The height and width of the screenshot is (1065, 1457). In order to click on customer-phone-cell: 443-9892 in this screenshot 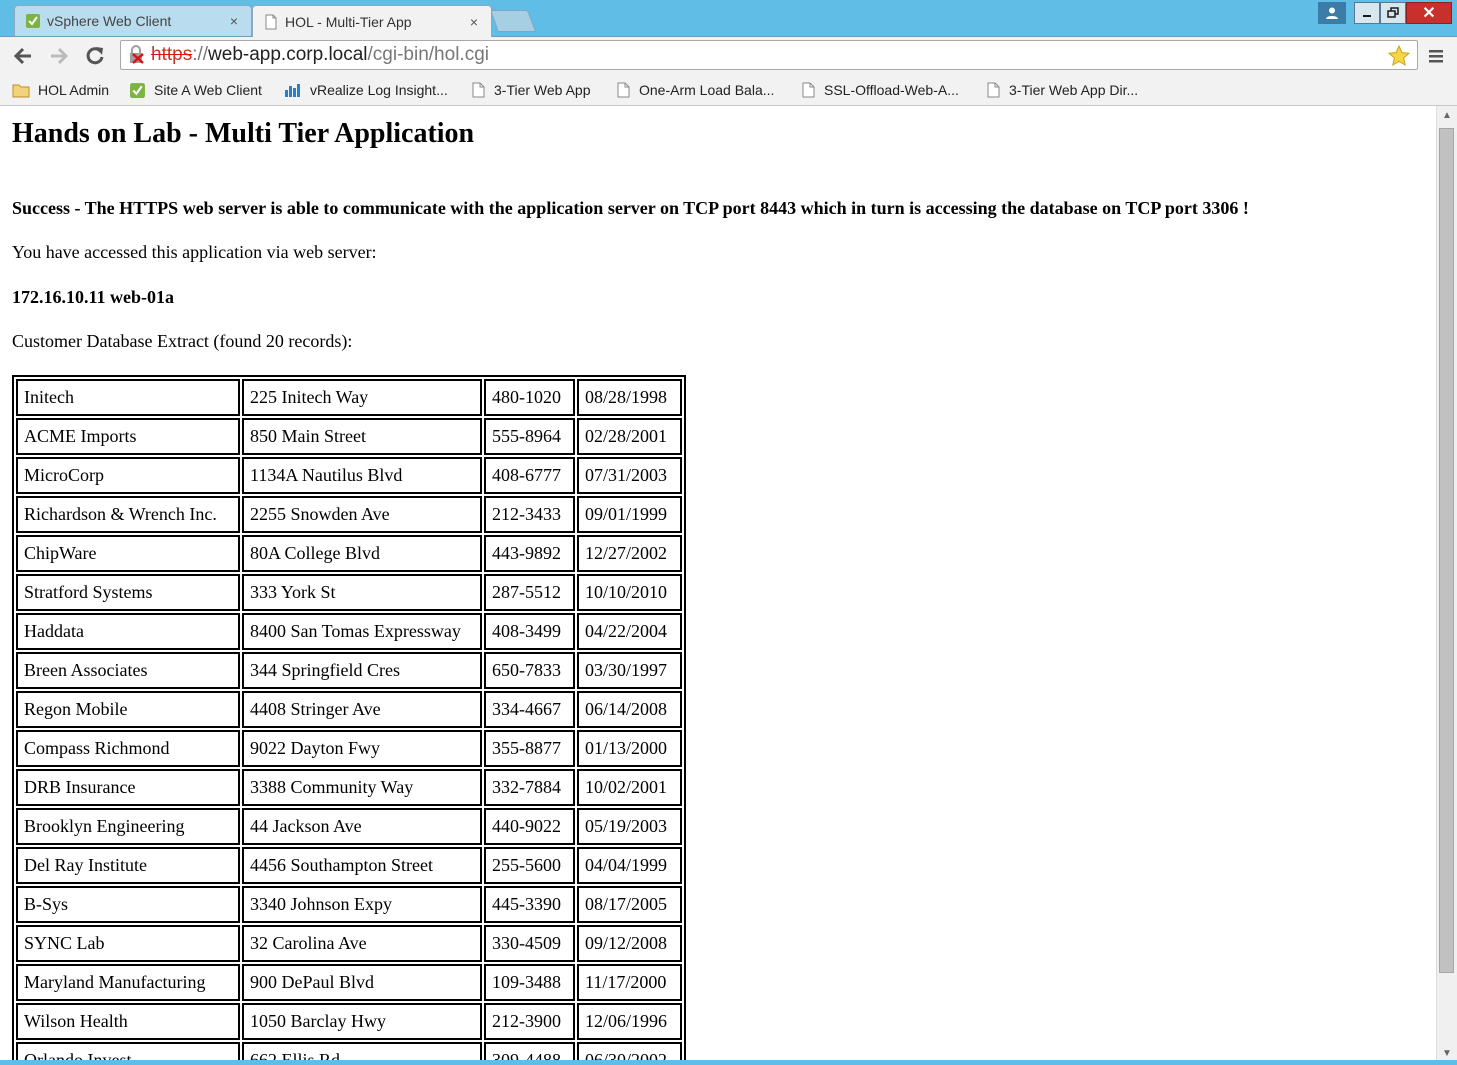, I will do `click(529, 553)`.